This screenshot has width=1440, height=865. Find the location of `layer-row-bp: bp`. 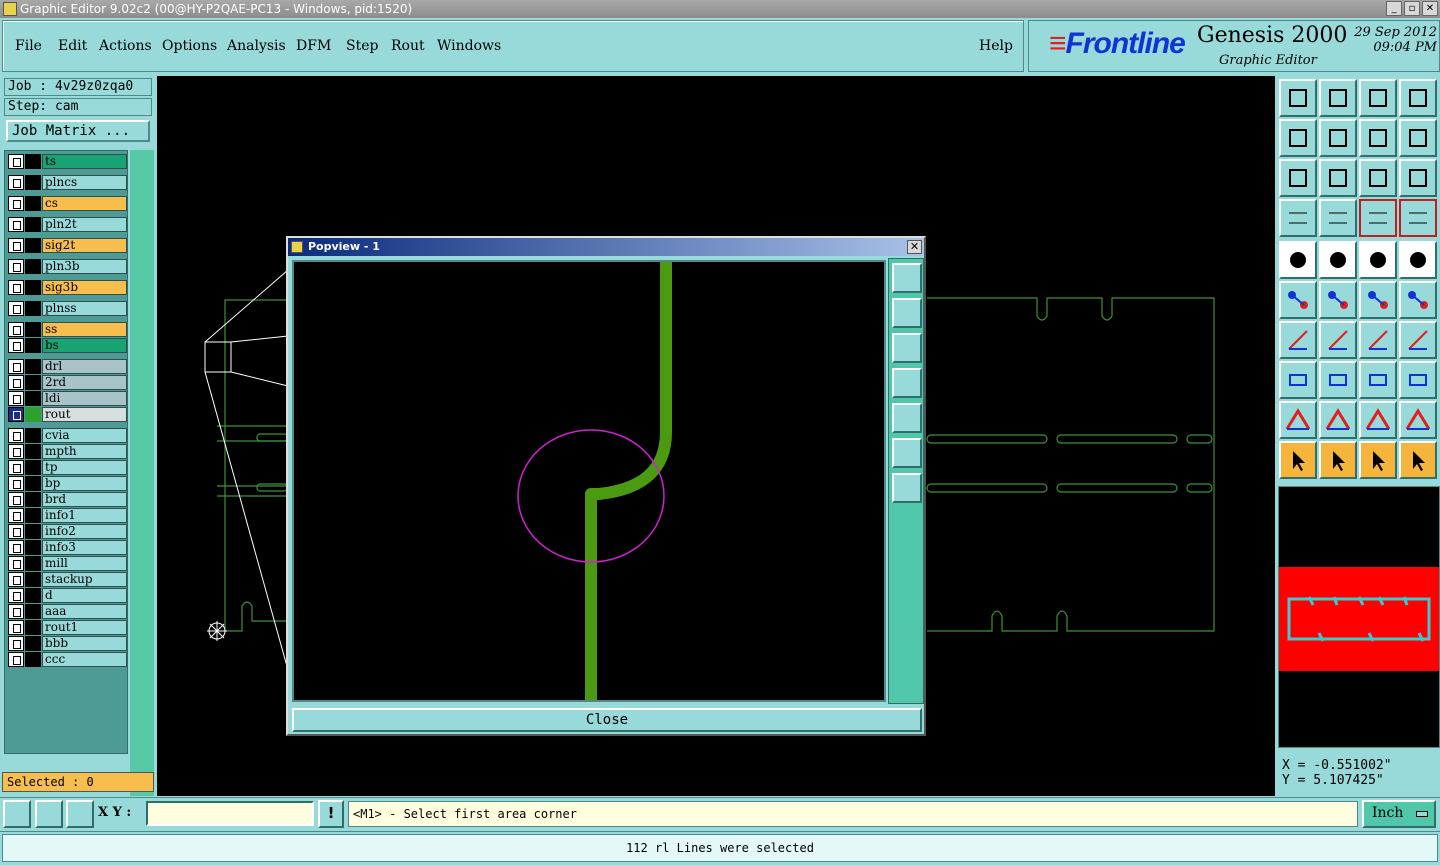

layer-row-bp: bp is located at coordinates (67, 483).